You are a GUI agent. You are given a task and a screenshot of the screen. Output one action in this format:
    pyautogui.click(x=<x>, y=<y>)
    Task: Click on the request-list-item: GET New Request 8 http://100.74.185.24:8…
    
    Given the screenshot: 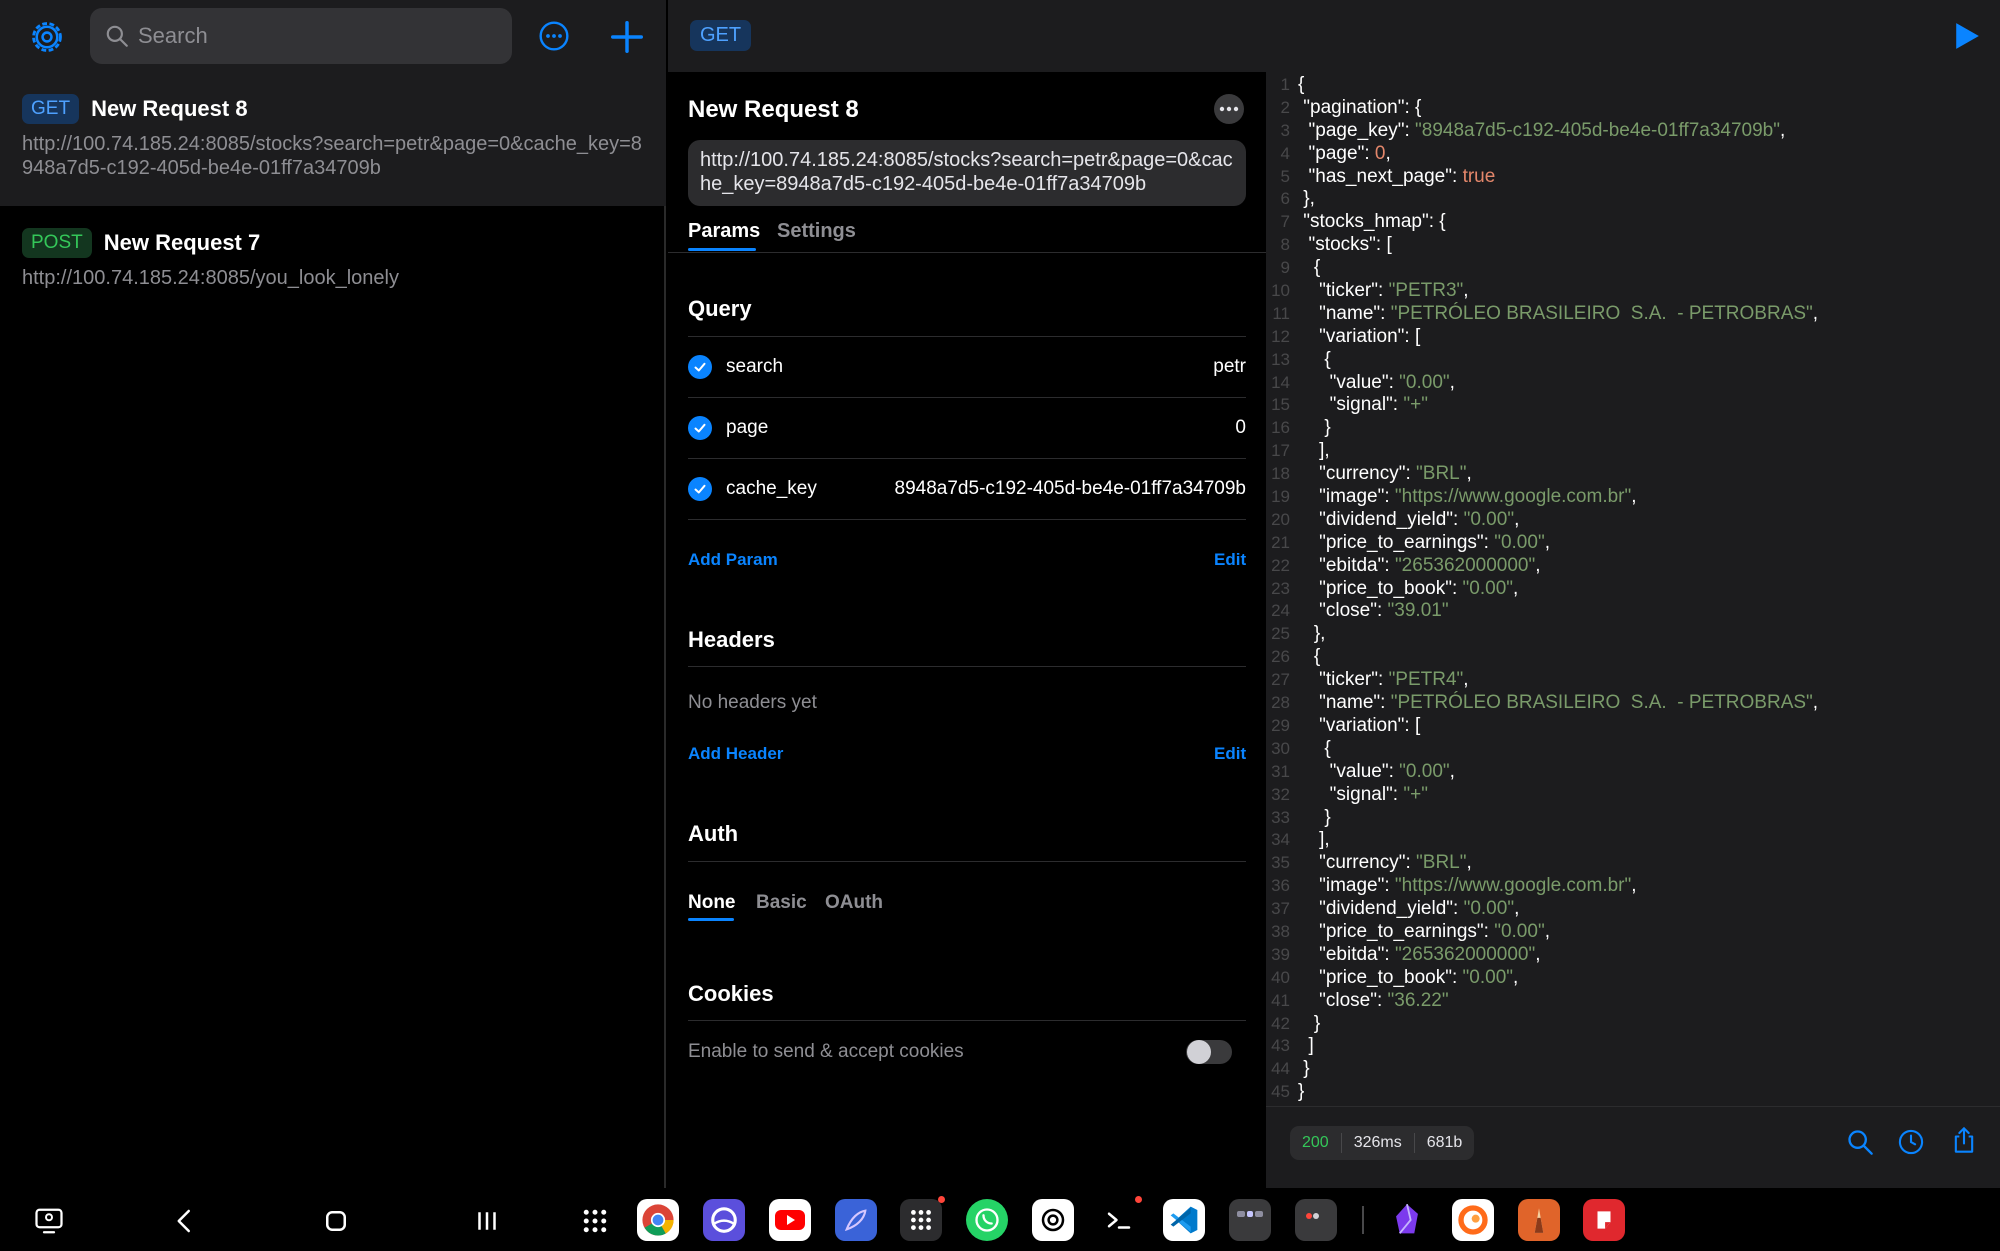 What is the action you would take?
    pyautogui.click(x=333, y=139)
    